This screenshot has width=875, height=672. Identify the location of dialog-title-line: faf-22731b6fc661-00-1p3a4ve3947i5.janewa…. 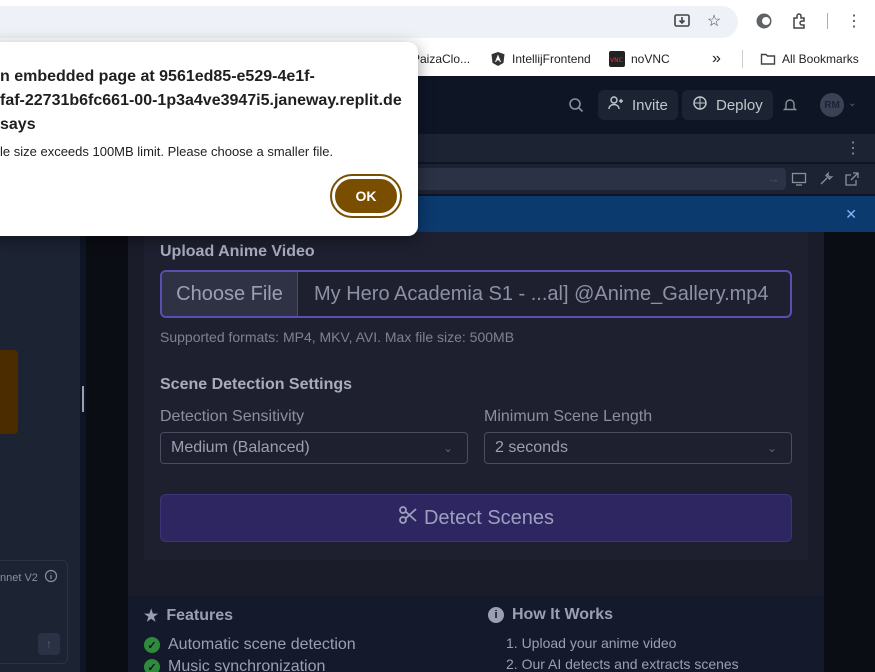
(201, 100).